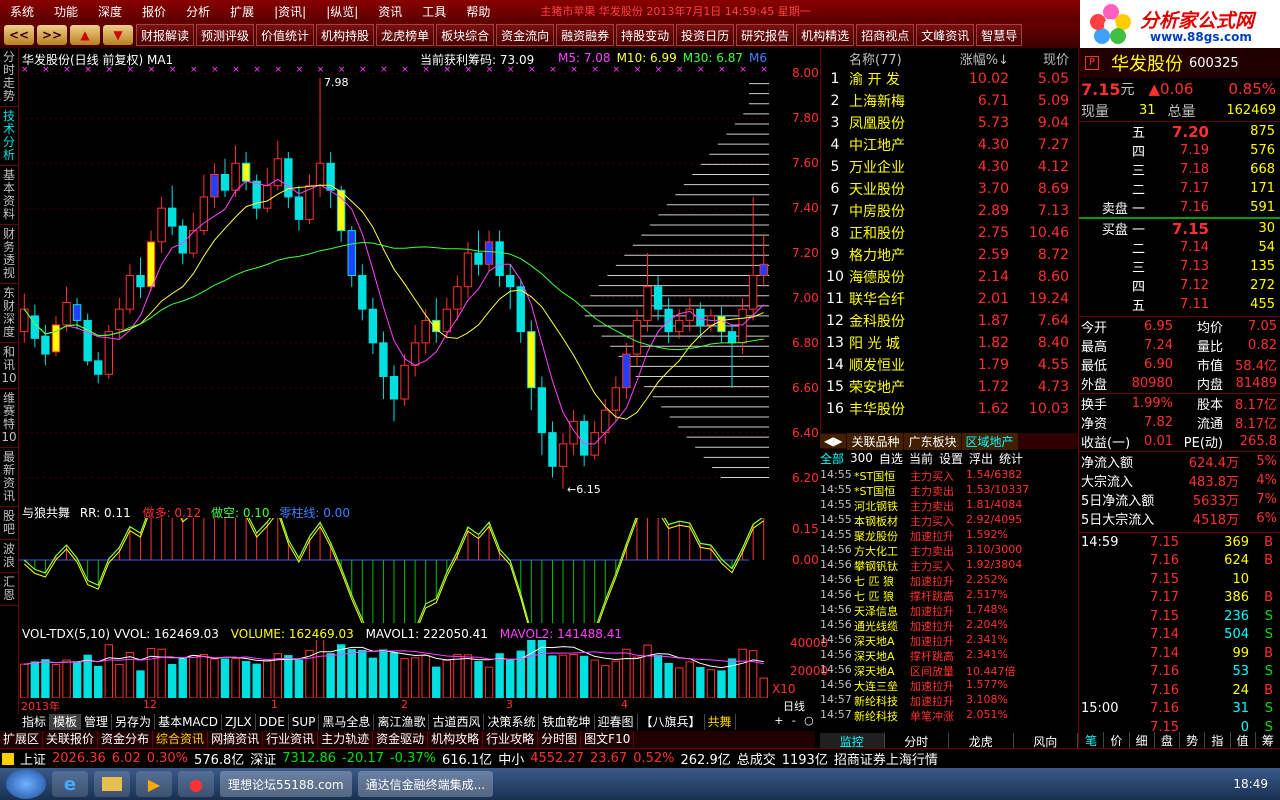  Describe the element at coordinates (560, 739) in the screenshot. I see `extension-tab-10: 分时图` at that location.